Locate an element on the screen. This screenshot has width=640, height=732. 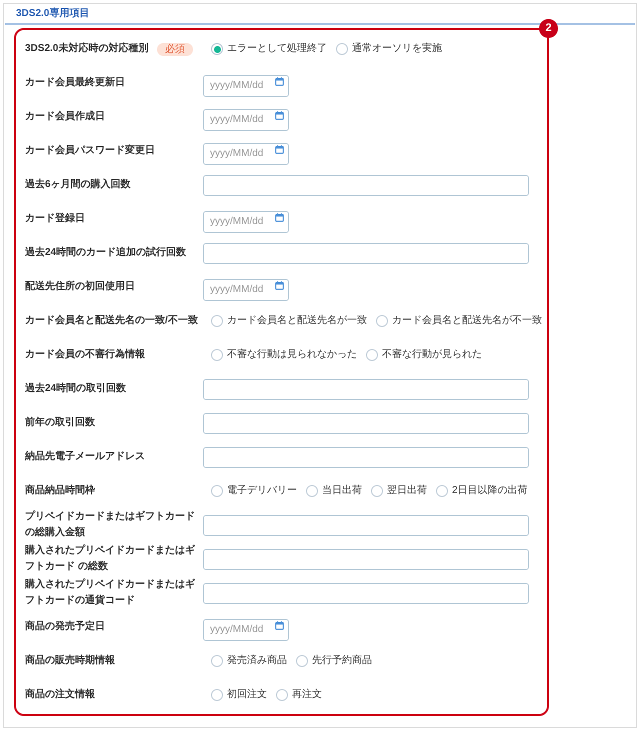
field-label: 前年の取引回数 is located at coordinates (60, 423).